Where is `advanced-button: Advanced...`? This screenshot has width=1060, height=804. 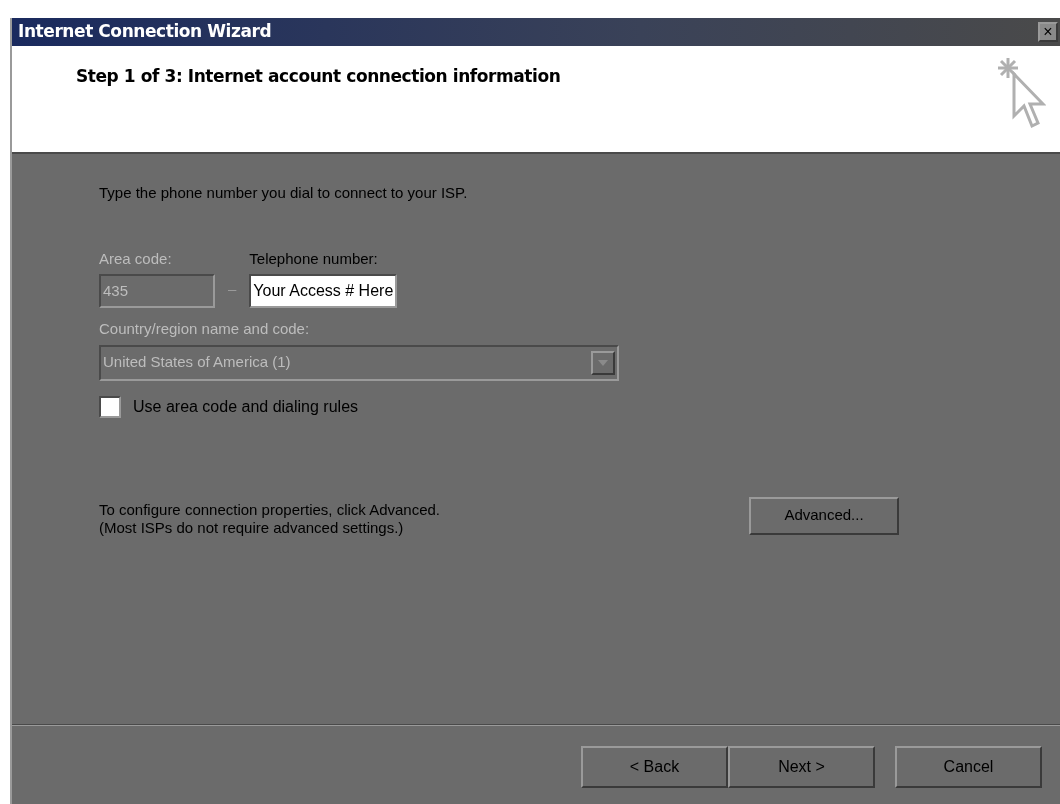
advanced-button: Advanced... is located at coordinates (824, 515).